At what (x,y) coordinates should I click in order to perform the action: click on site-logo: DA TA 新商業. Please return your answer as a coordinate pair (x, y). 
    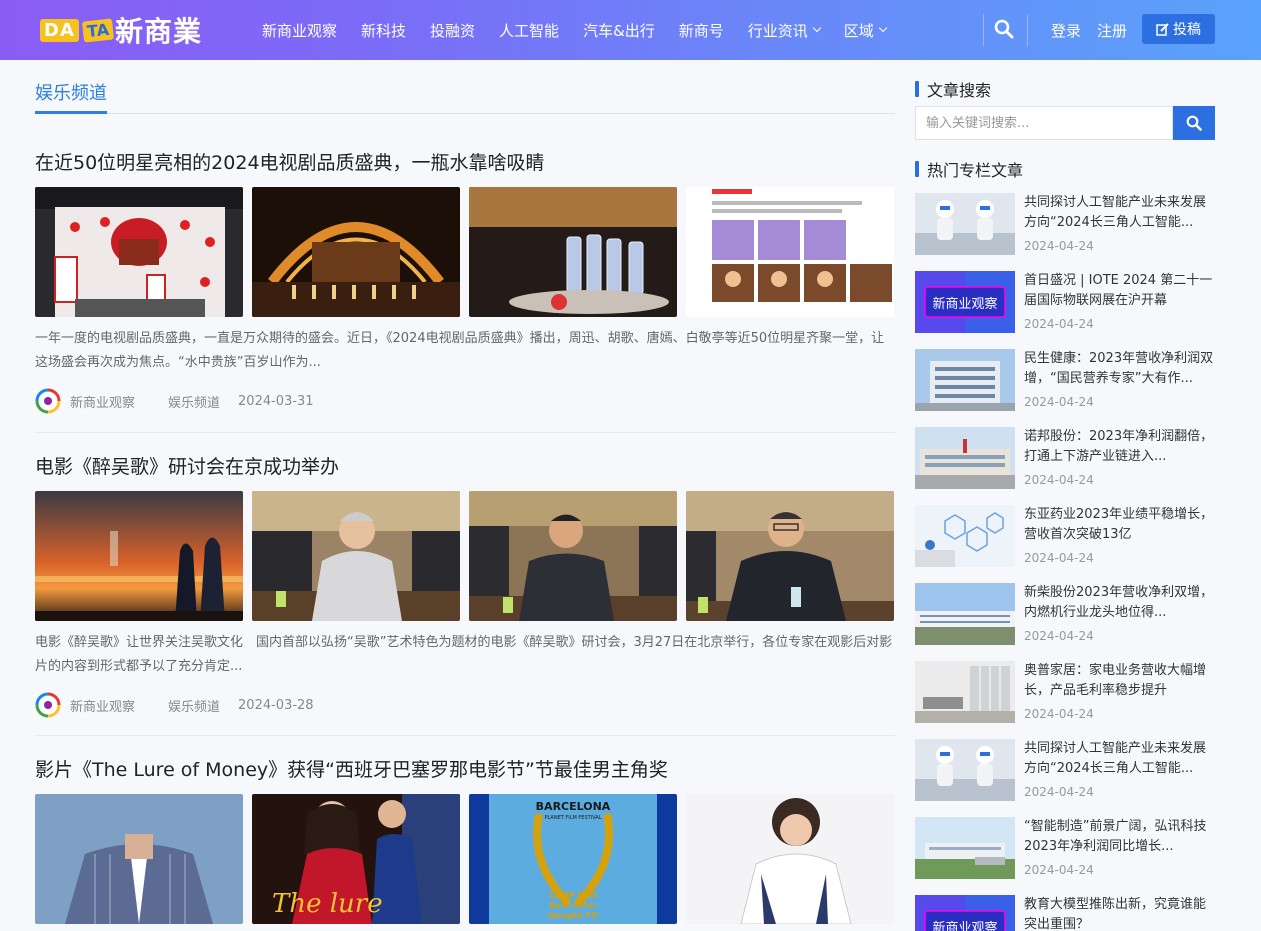
    Looking at the image, I should click on (121, 30).